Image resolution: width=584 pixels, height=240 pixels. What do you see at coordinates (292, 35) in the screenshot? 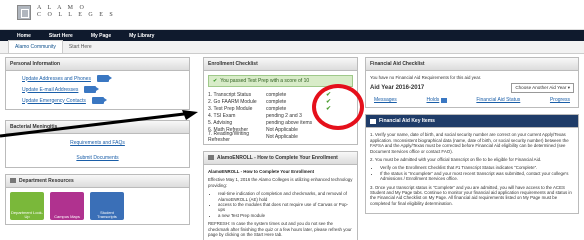
I see `main-nav: Home Start Here My Page My Library` at bounding box center [292, 35].